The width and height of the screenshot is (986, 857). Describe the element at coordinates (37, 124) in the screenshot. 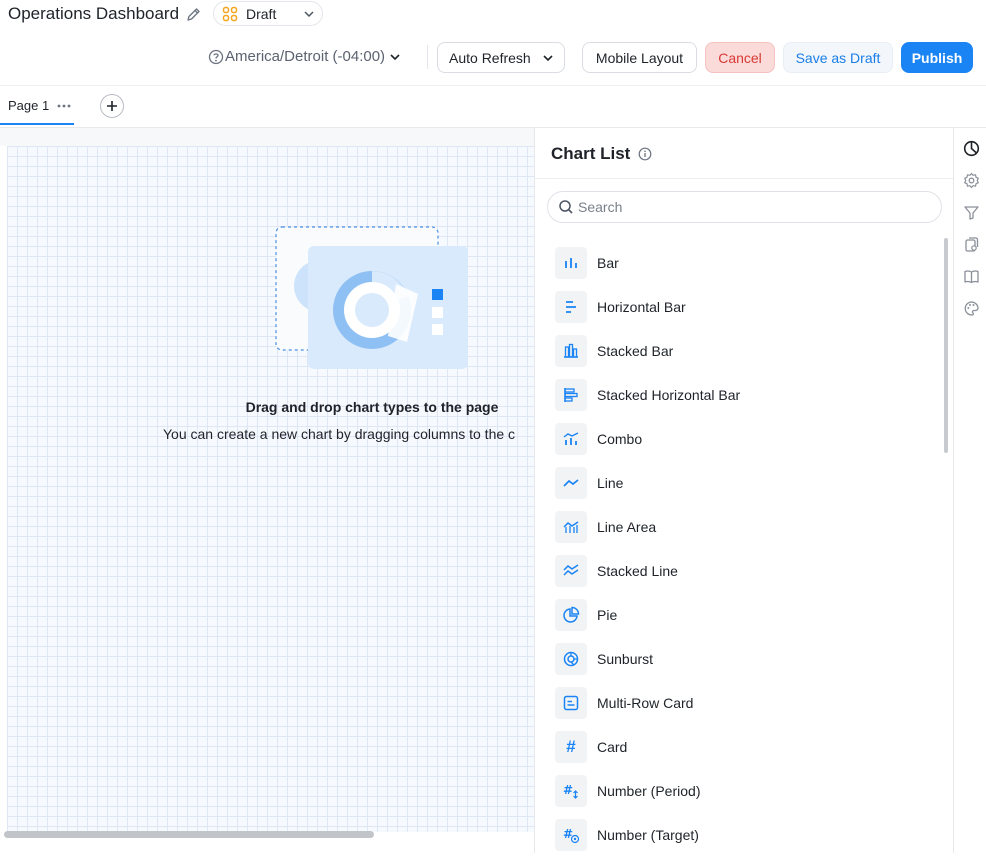

I see `active-tab-indicator` at that location.